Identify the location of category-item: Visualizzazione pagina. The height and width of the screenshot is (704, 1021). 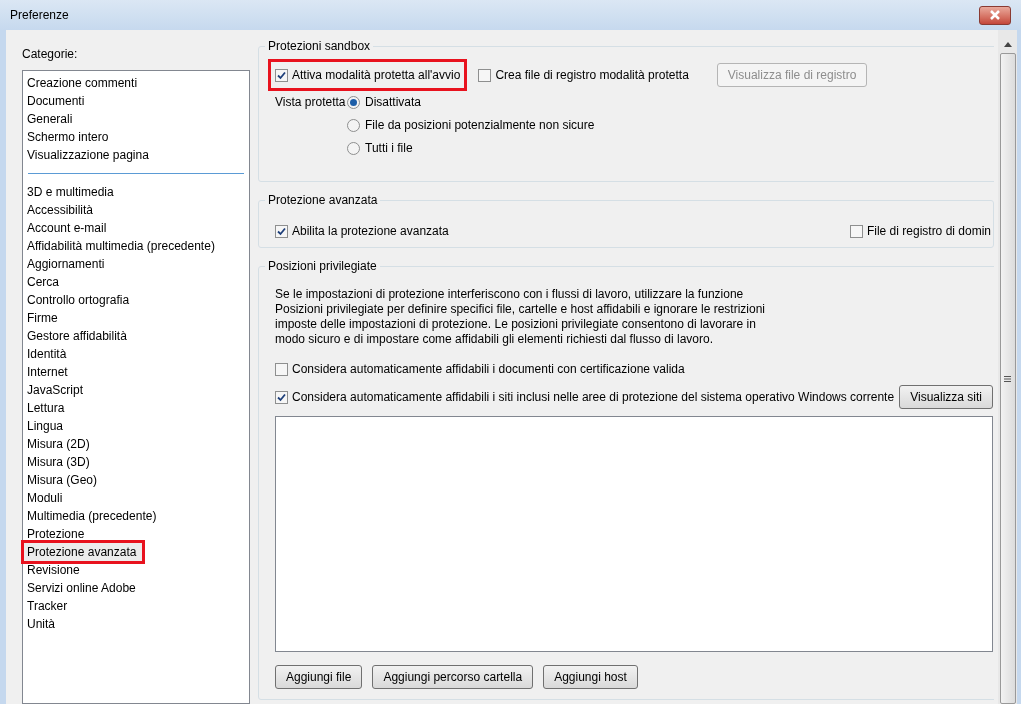
(136, 155).